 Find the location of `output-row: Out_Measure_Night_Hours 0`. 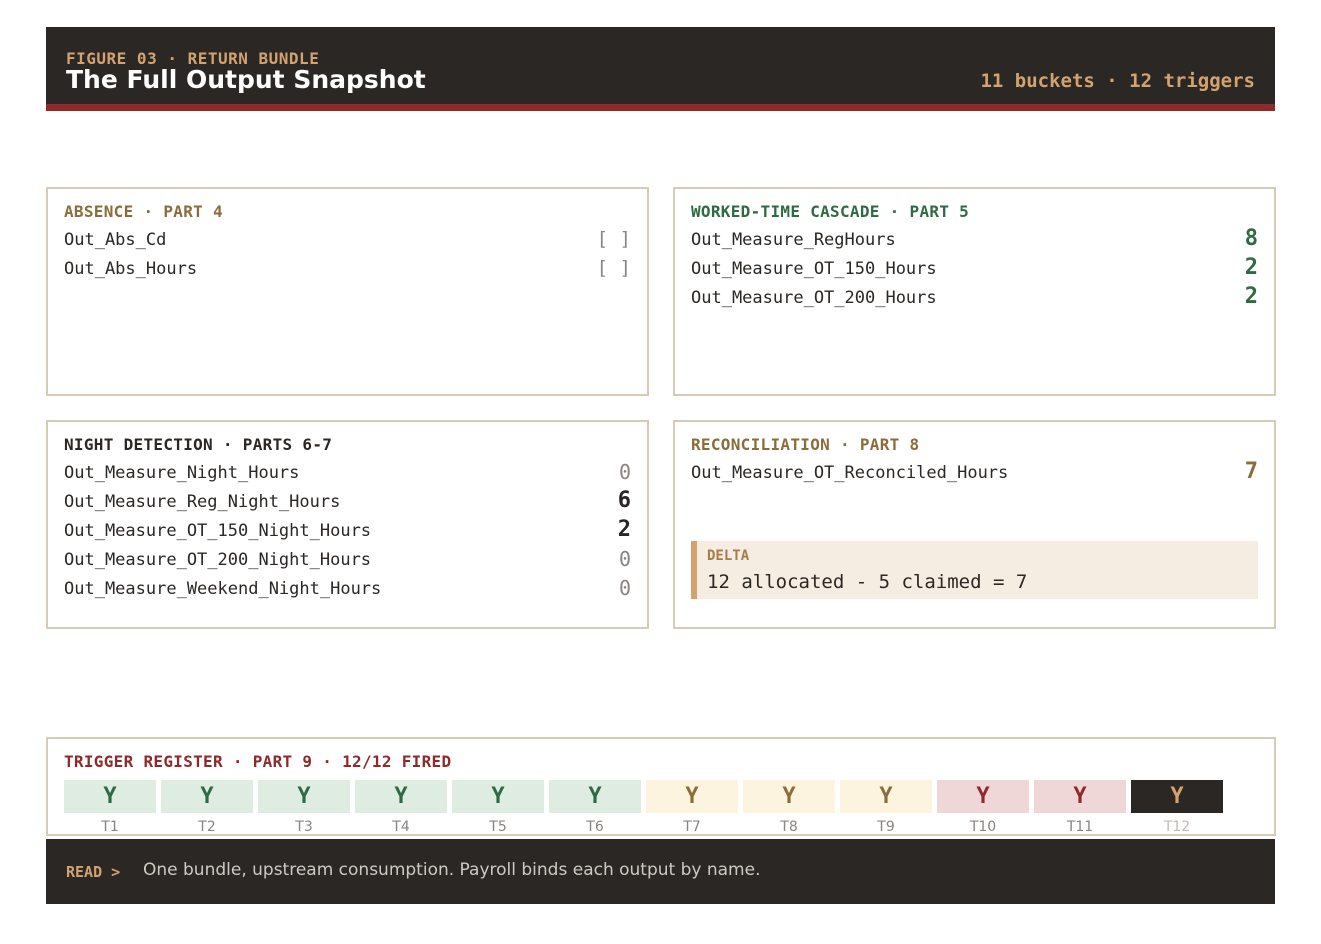

output-row: Out_Measure_Night_Hours 0 is located at coordinates (347, 472).